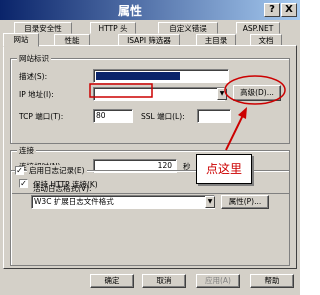  Describe the element at coordinates (113, 116) in the screenshot. I see `tcp-port-input: 80` at that location.